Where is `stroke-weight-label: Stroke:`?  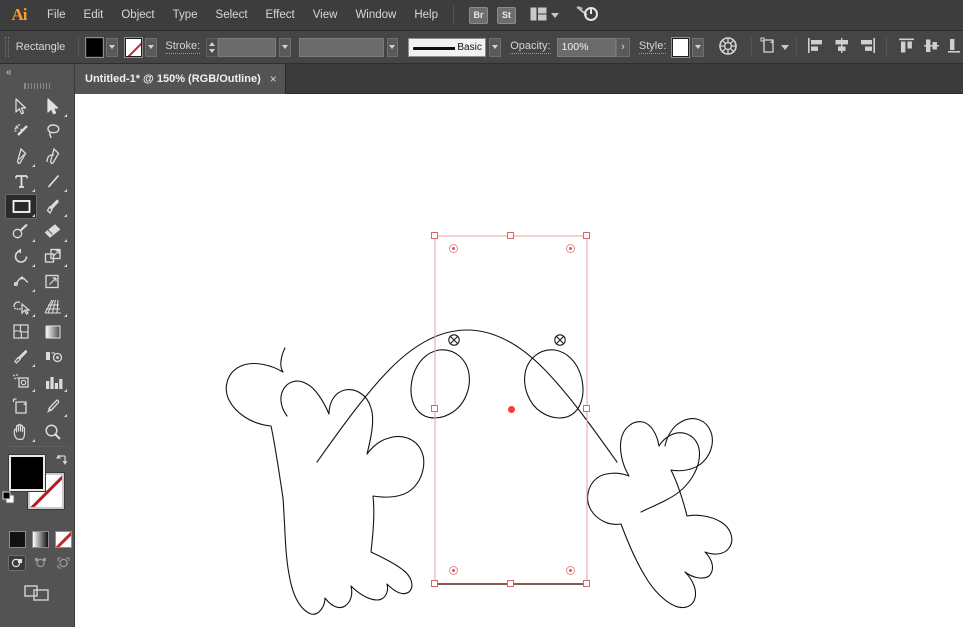
stroke-weight-label: Stroke: is located at coordinates (183, 47).